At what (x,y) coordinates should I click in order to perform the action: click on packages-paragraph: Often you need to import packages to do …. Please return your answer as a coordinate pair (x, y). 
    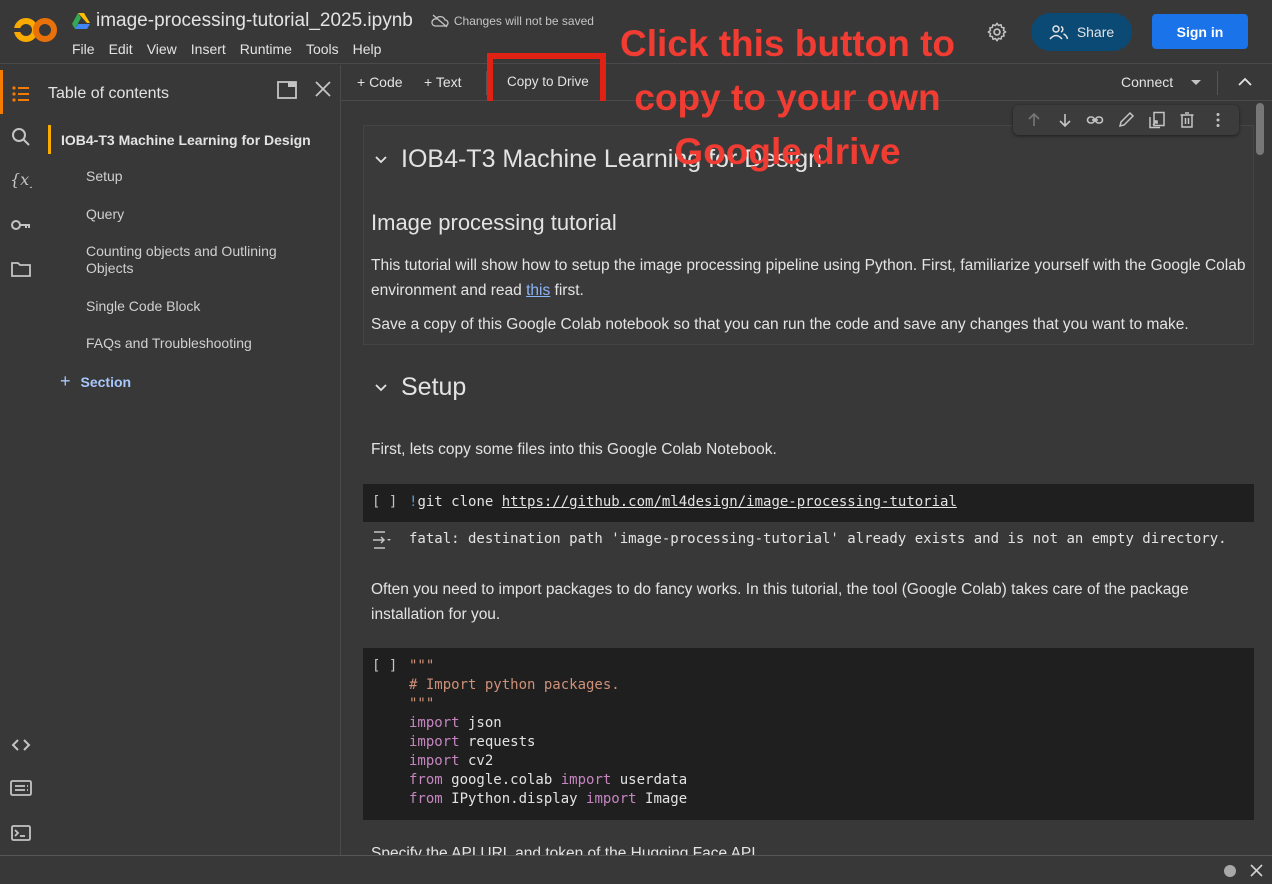
    Looking at the image, I should click on (780, 602).